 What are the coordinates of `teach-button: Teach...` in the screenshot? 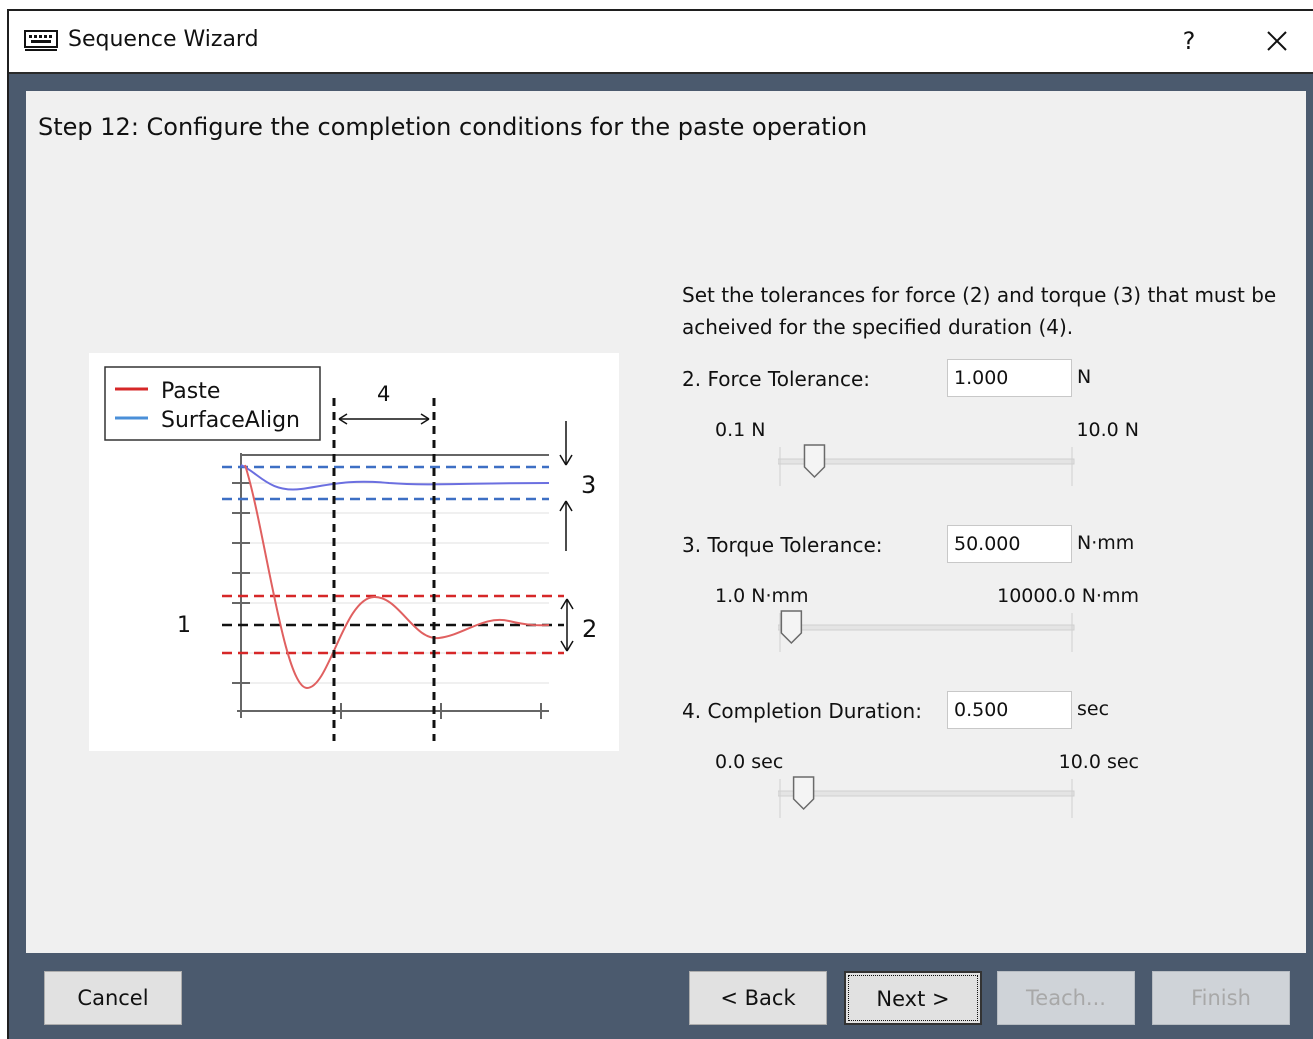 It's located at (1066, 998).